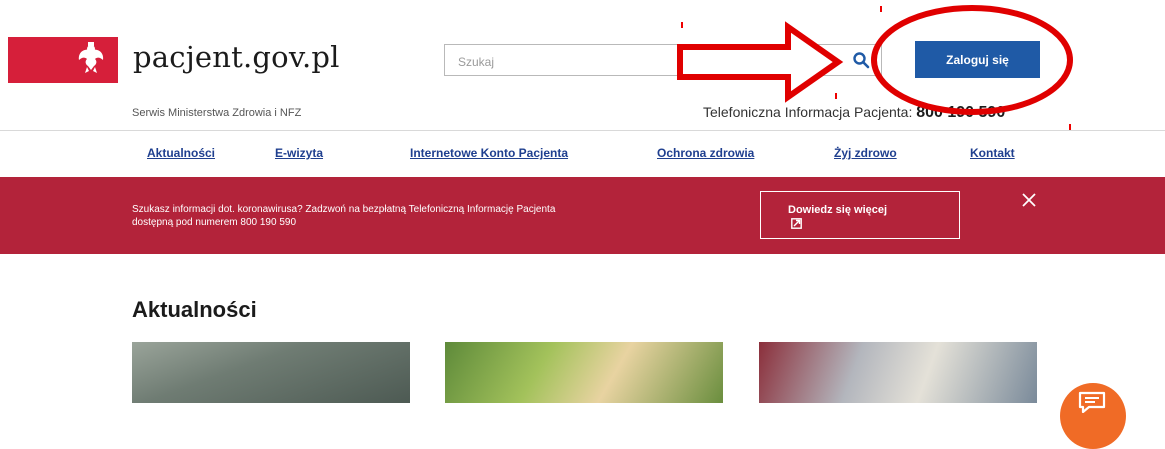 This screenshot has height=449, width=1165. Describe the element at coordinates (1029, 200) in the screenshot. I see `close-icon` at that location.